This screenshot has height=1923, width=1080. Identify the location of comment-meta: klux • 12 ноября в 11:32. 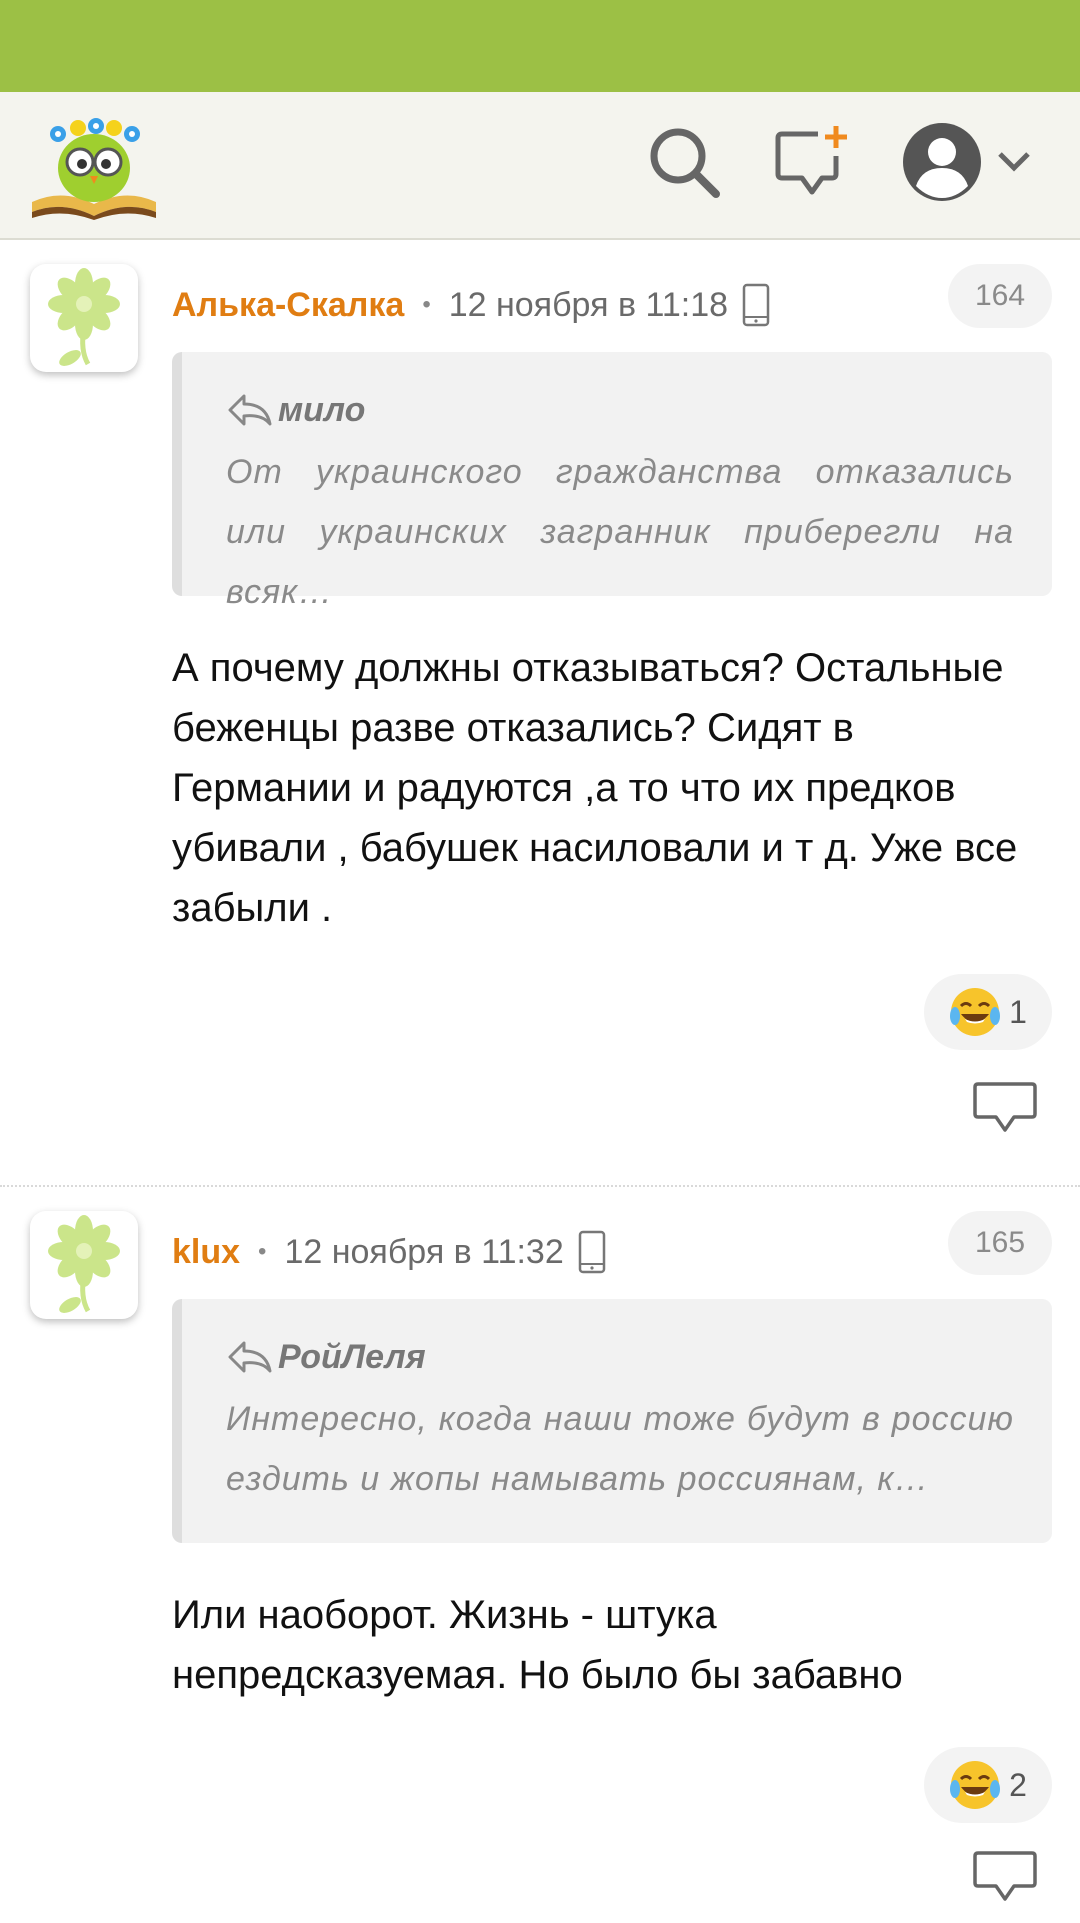
(389, 1252).